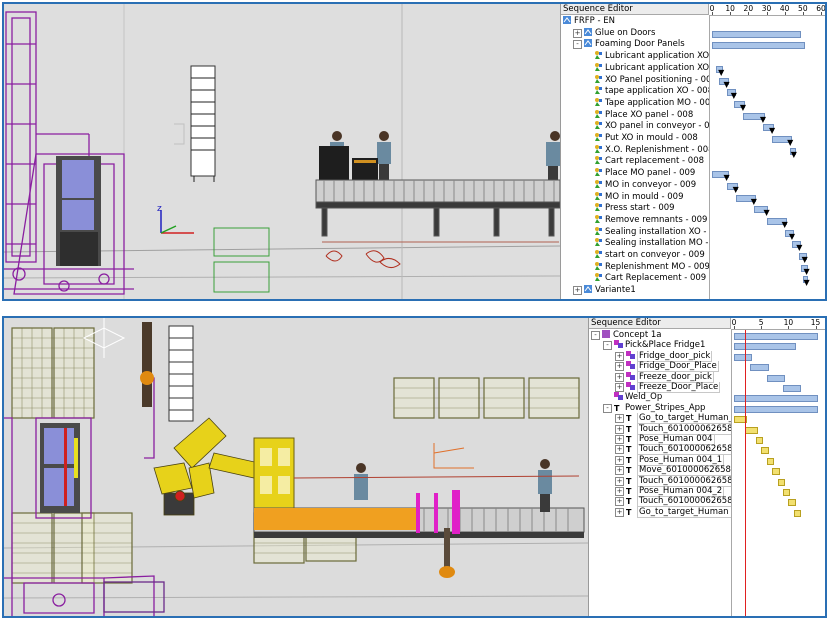 This screenshot has height=620, width=829. Describe the element at coordinates (635, 138) in the screenshot. I see `operation-row: Put XO in mould - 008` at that location.